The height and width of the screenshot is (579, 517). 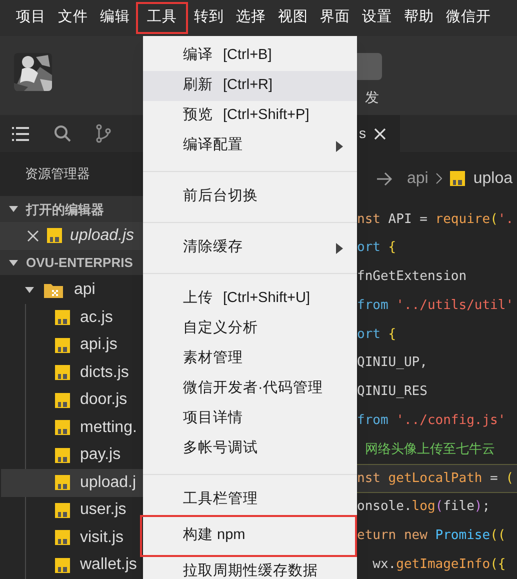 I want to click on code-line: wx.getImageInfo({, so click(x=439, y=565).